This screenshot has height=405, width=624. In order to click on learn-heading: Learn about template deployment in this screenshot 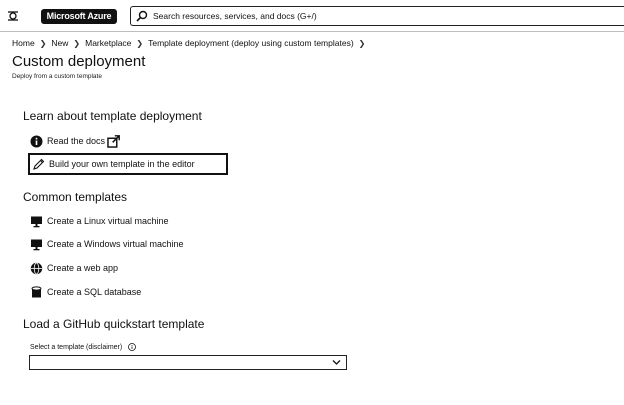, I will do `click(112, 116)`.